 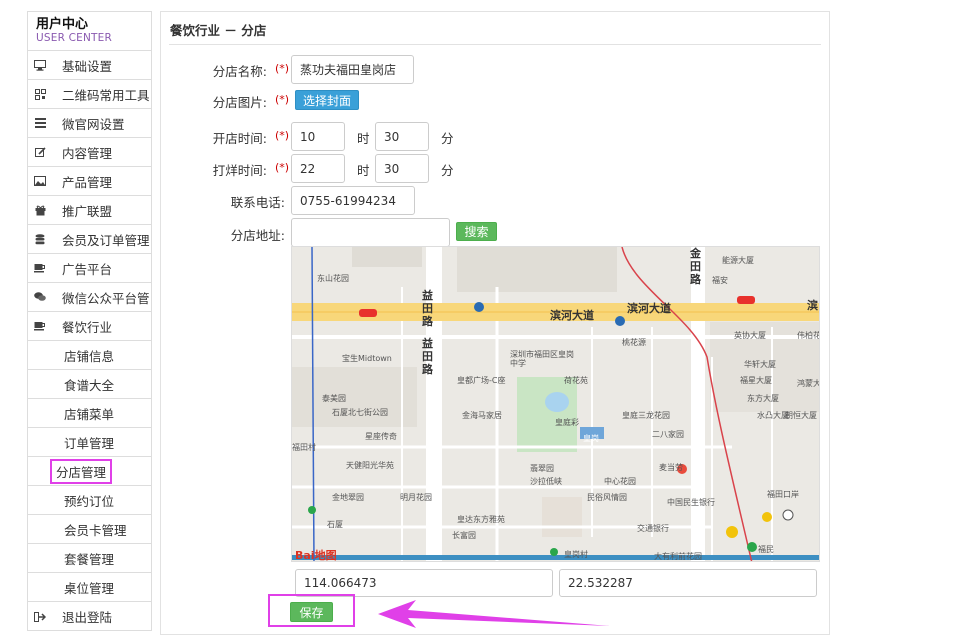 What do you see at coordinates (381, 436) in the screenshot?
I see `map-poi-label: 星座传奇` at bounding box center [381, 436].